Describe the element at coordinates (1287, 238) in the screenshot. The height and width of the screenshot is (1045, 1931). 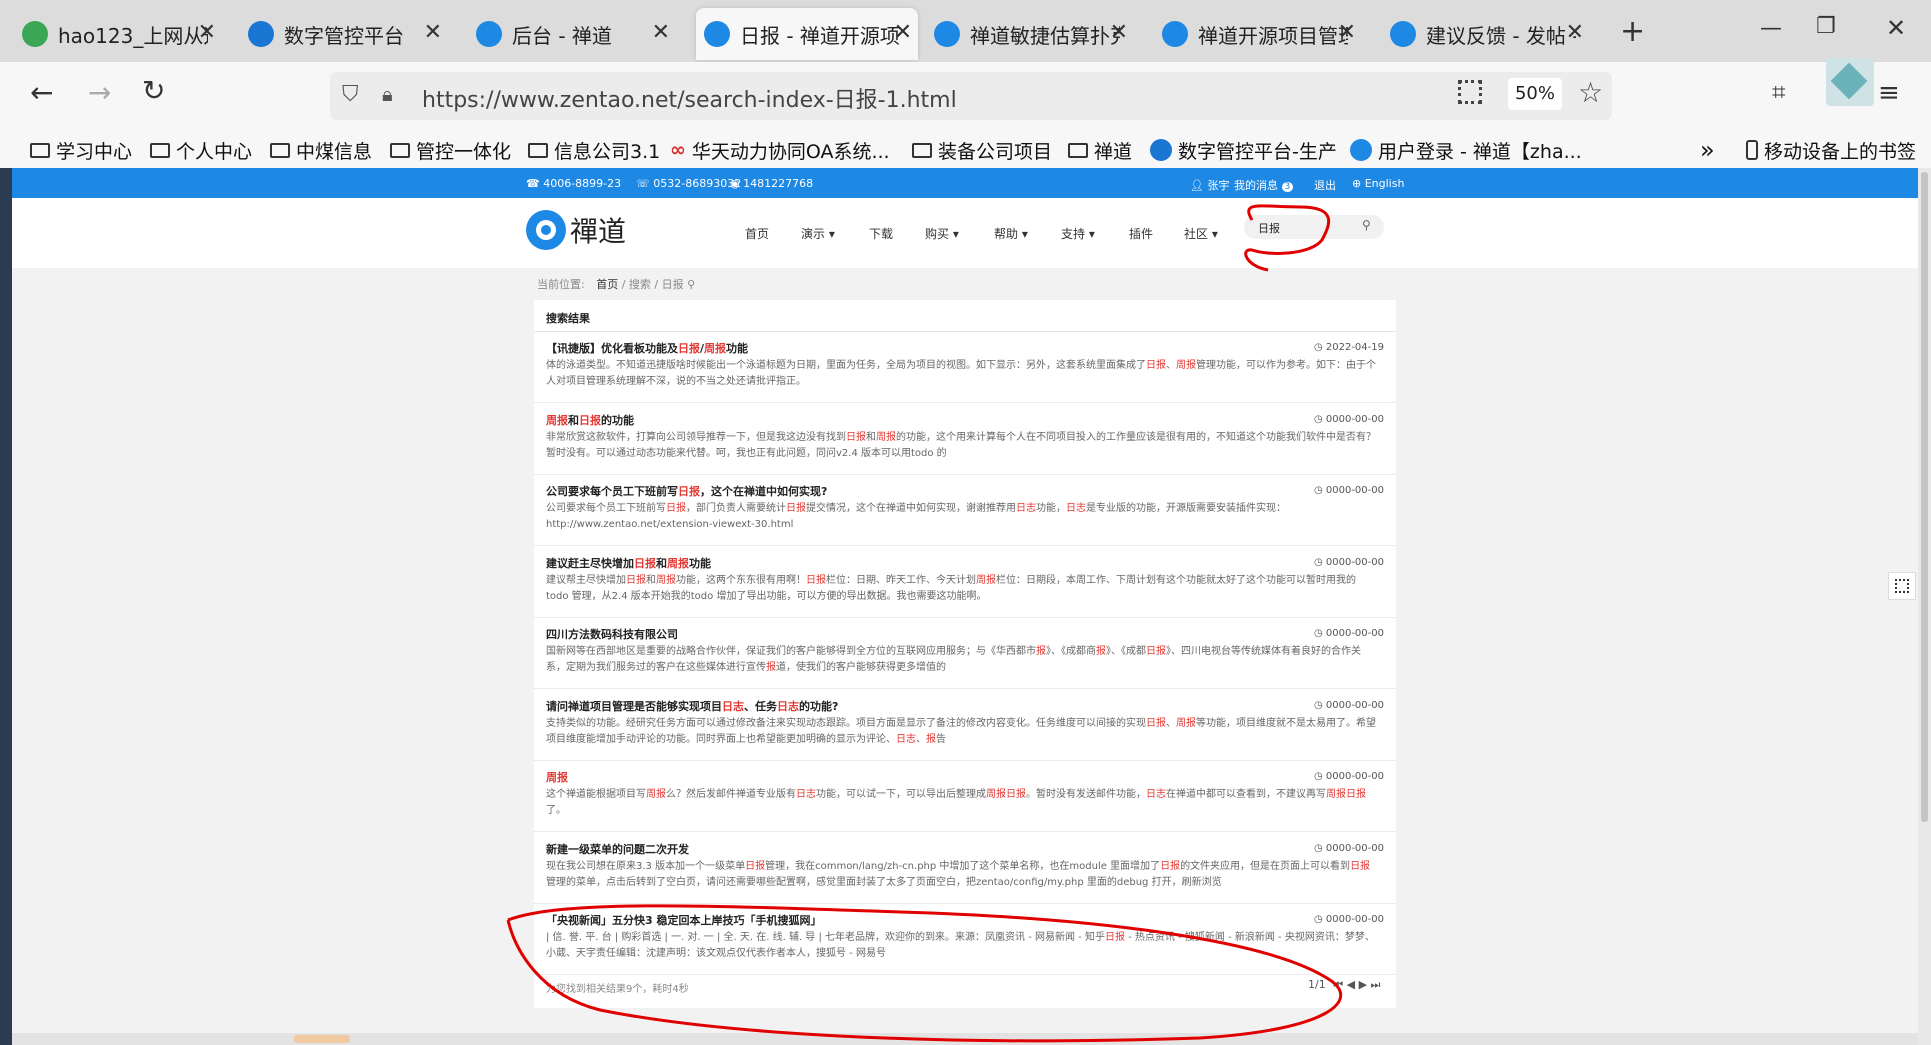
I see `annotation-circle-search` at that location.